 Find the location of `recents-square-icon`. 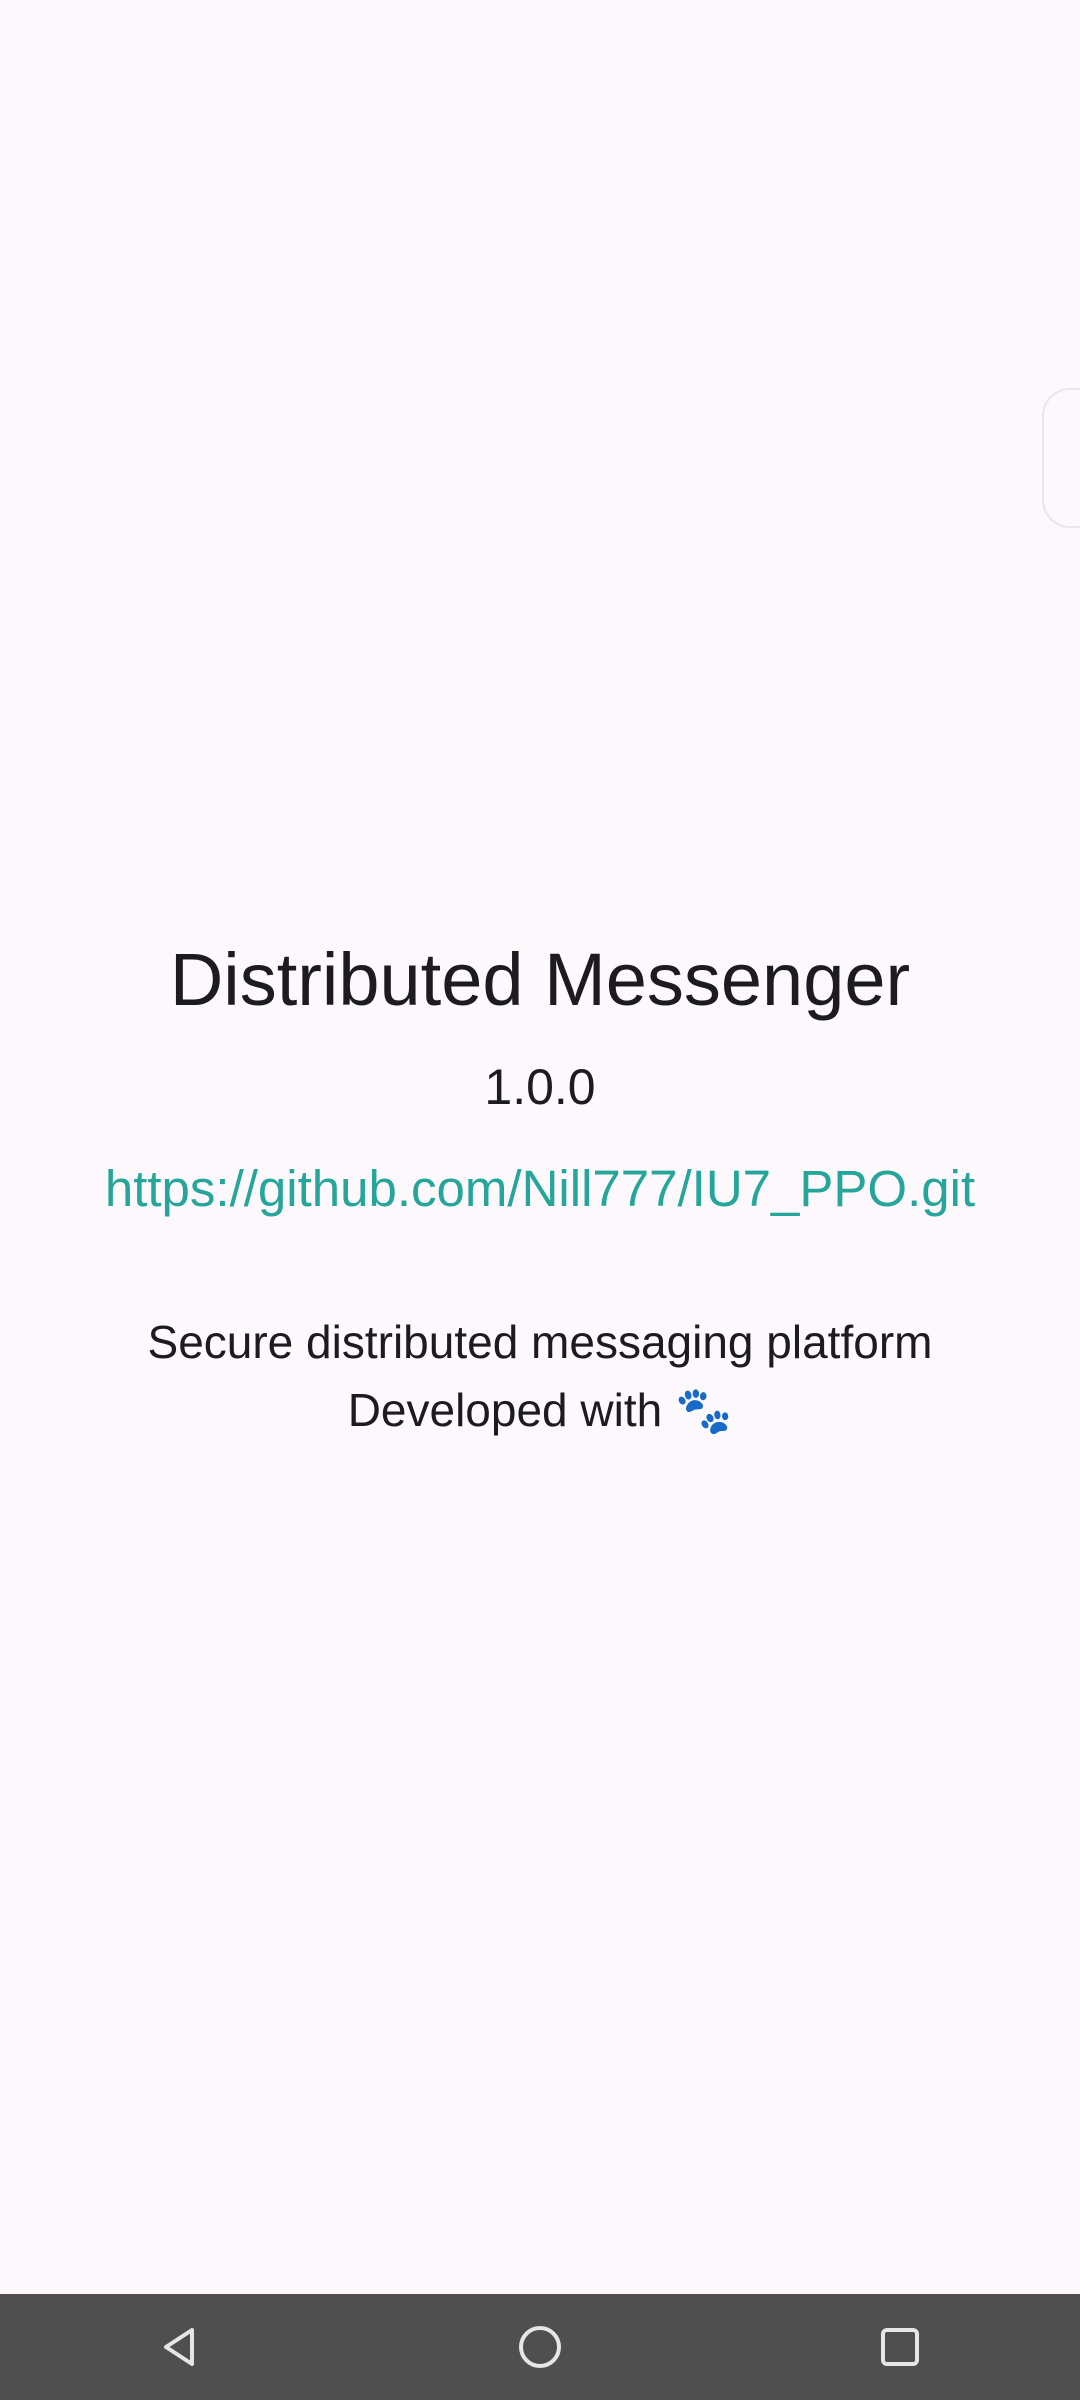

recents-square-icon is located at coordinates (900, 2347).